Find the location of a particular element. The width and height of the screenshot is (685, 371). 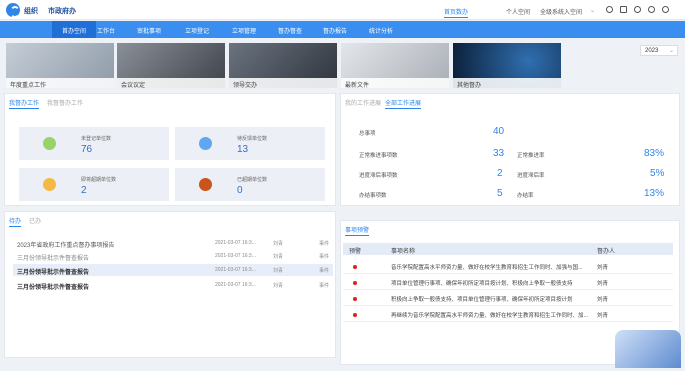

row-name: 项目单位管理行事项、确保年初所定项目按计划、积极向上争取一般债支持 is located at coordinates (482, 284).